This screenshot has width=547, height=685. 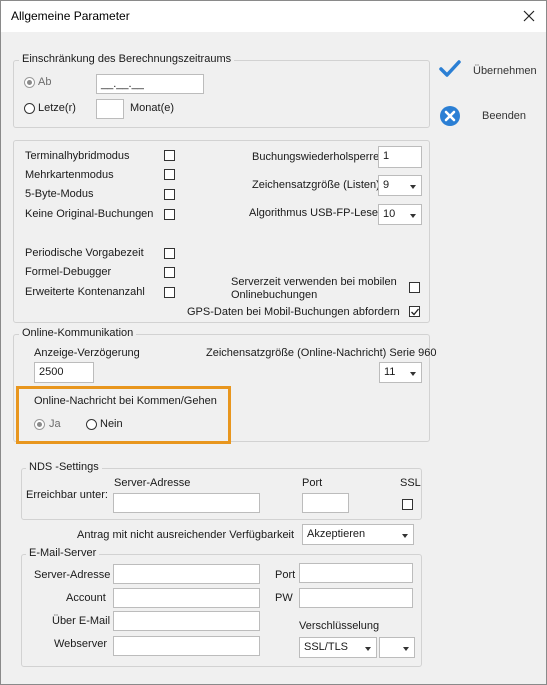 I want to click on formula-debugger-checkbox, so click(x=169, y=272).